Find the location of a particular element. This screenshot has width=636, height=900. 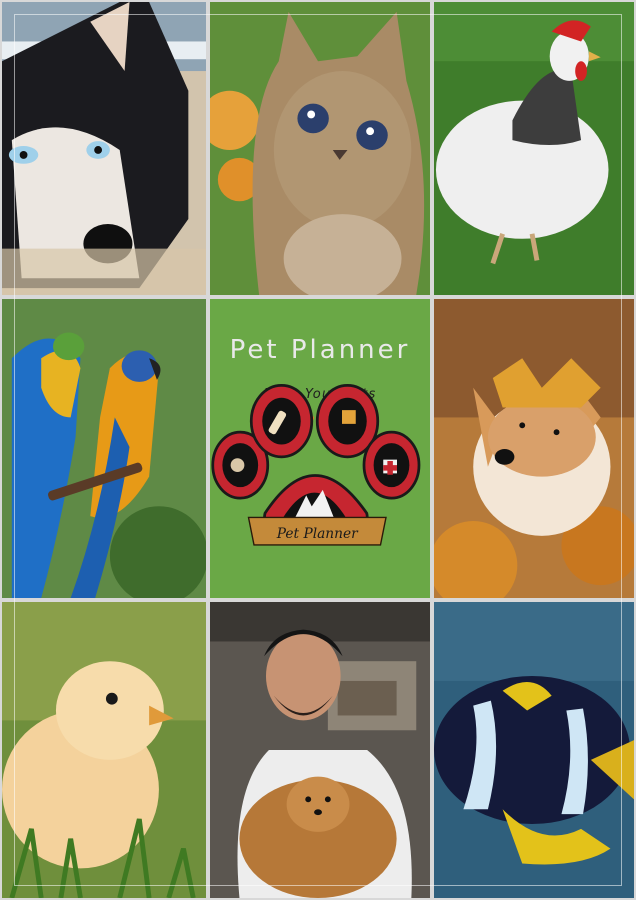

macaws-photo is located at coordinates (104, 448).